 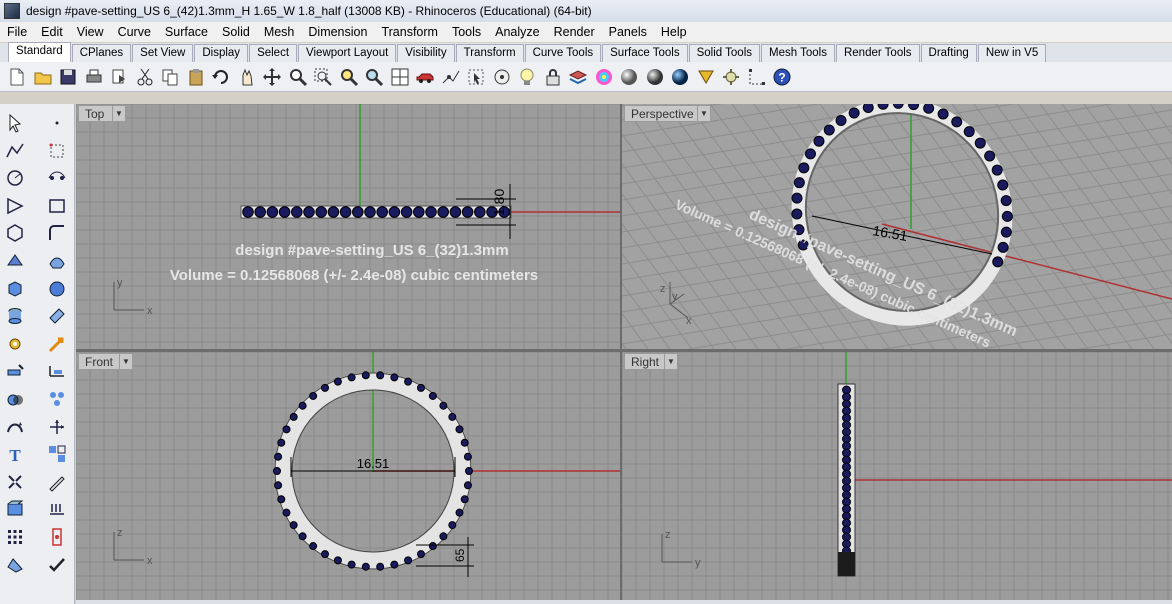 What do you see at coordinates (119, 77) in the screenshot?
I see `import-icon` at bounding box center [119, 77].